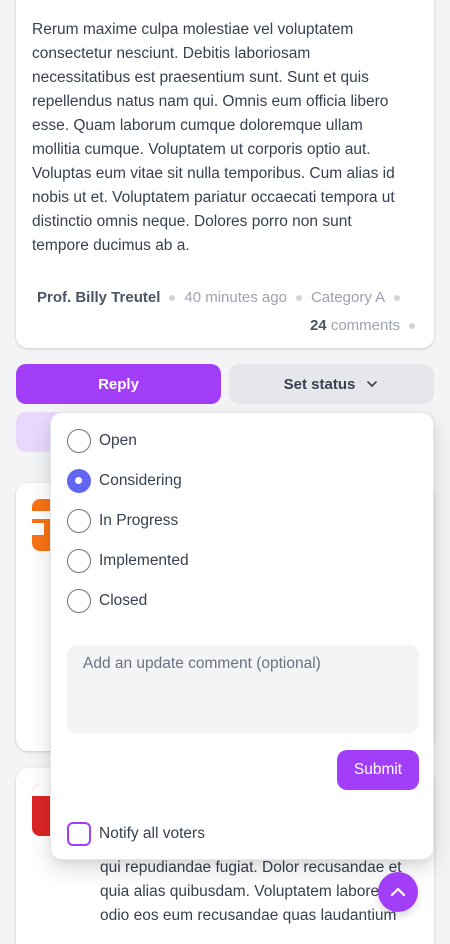 The height and width of the screenshot is (944, 450). Describe the element at coordinates (79, 521) in the screenshot. I see `radio-in-progress` at that location.